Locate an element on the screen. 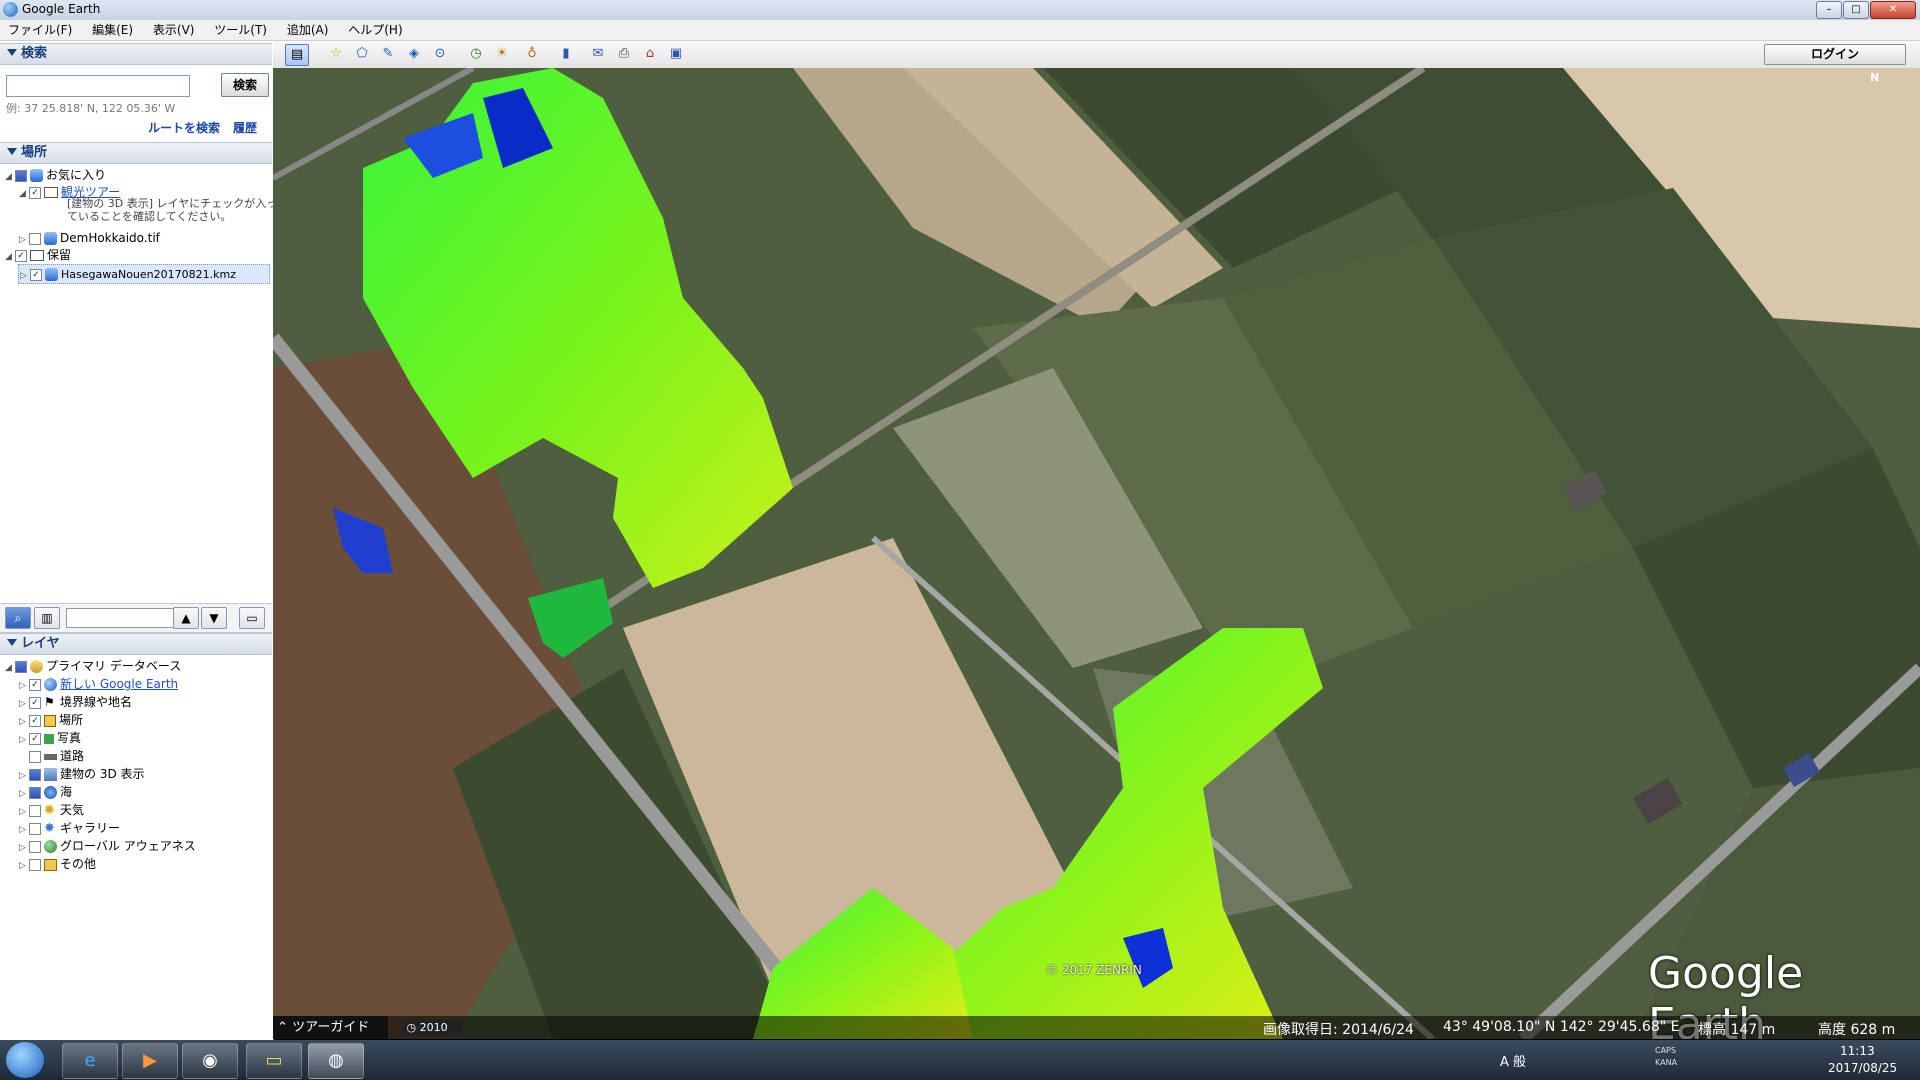  history-link: 履歴 is located at coordinates (245, 127).